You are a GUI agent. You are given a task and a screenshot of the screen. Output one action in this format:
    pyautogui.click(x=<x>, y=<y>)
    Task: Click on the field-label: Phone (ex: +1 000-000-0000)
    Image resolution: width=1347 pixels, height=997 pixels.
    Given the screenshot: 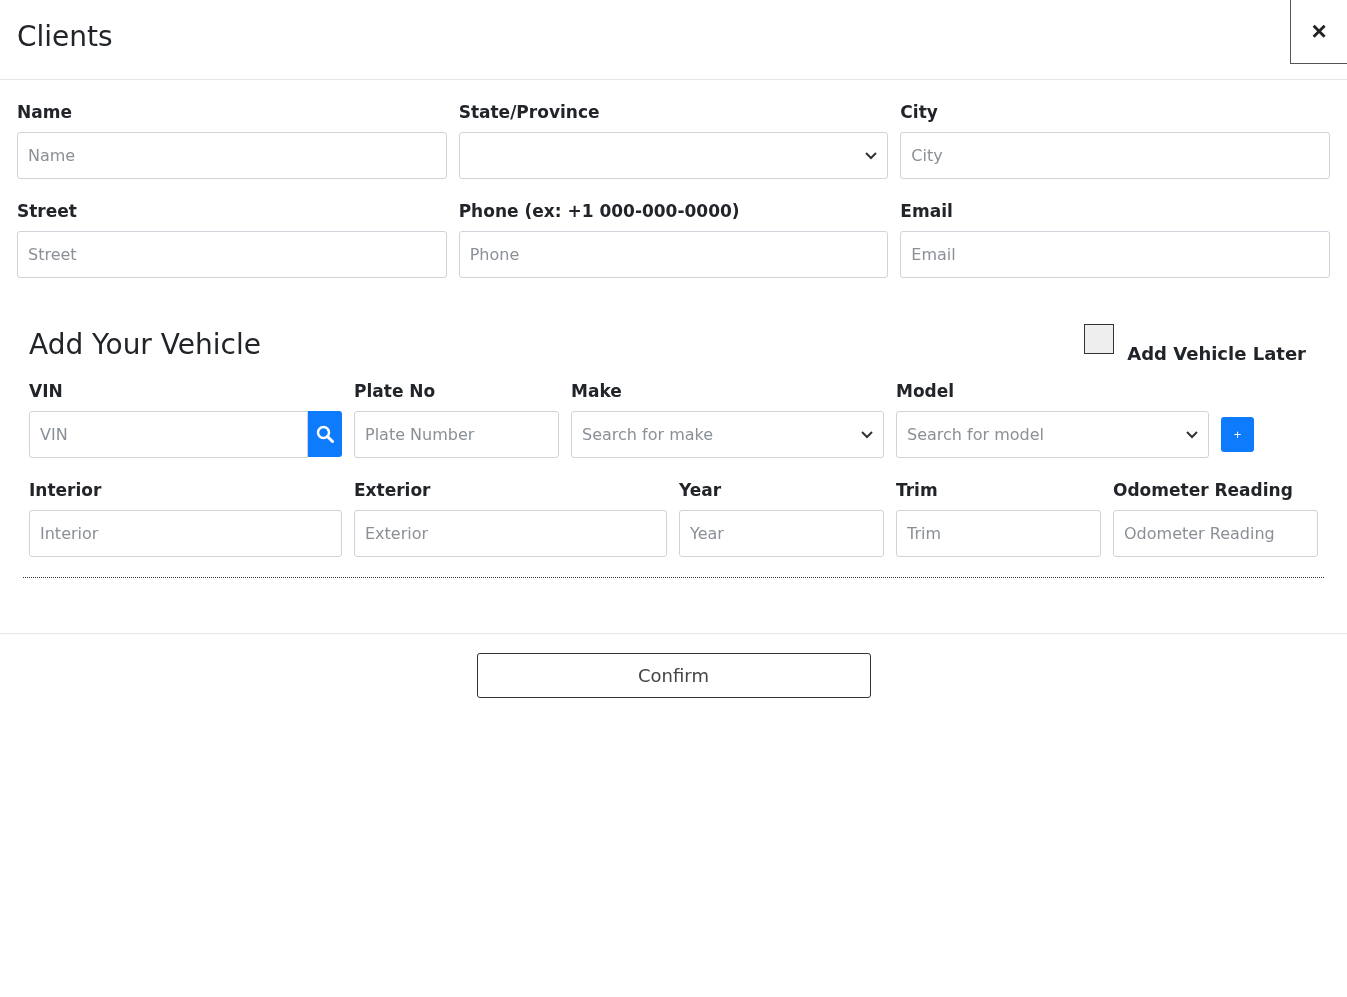 What is the action you would take?
    pyautogui.click(x=599, y=211)
    